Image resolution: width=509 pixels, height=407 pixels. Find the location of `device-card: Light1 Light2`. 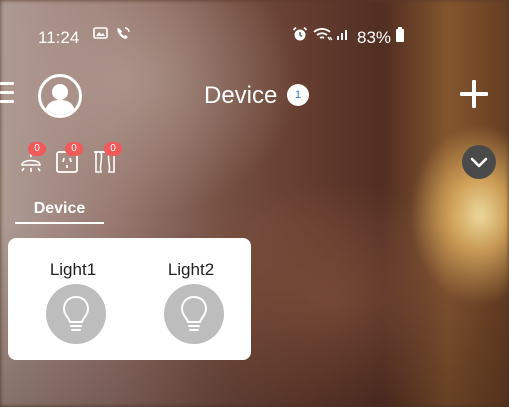

device-card: Light1 Light2 is located at coordinates (129, 299).